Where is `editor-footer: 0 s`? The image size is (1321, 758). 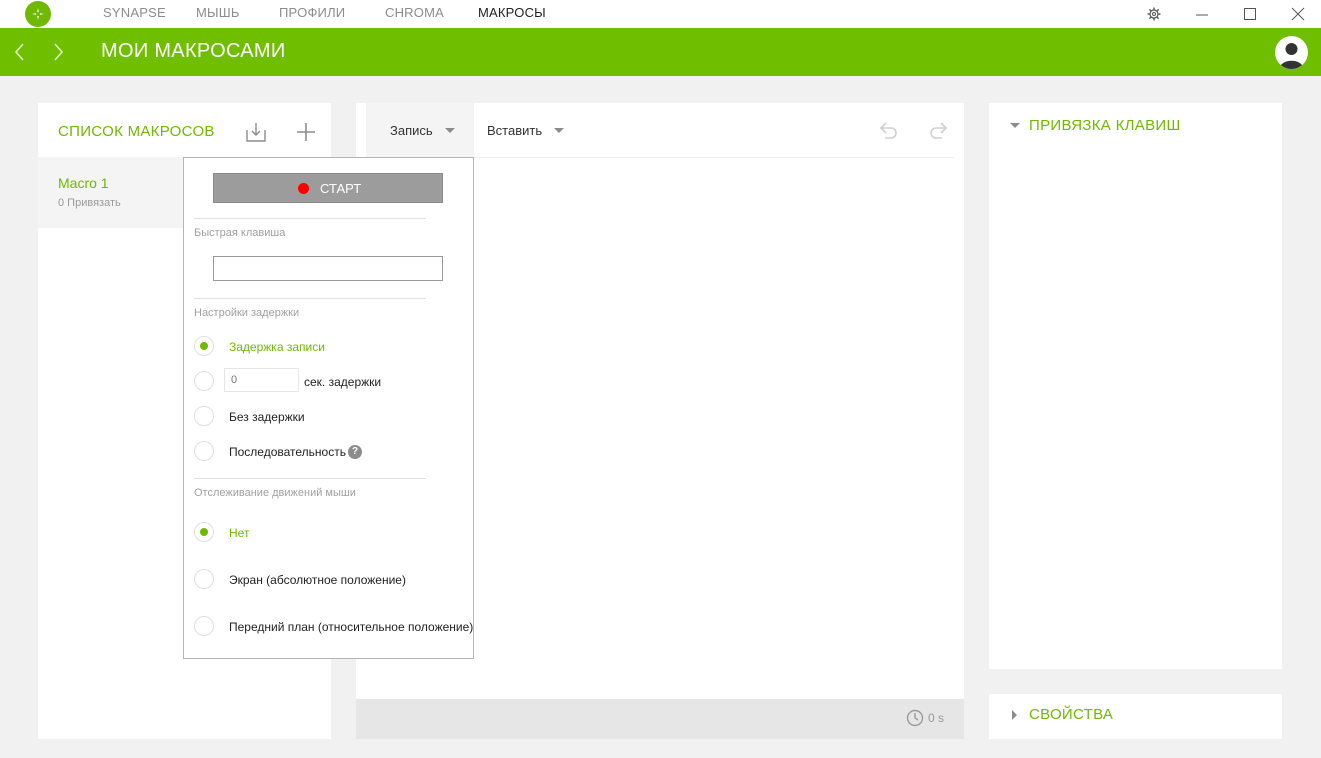 editor-footer: 0 s is located at coordinates (660, 719).